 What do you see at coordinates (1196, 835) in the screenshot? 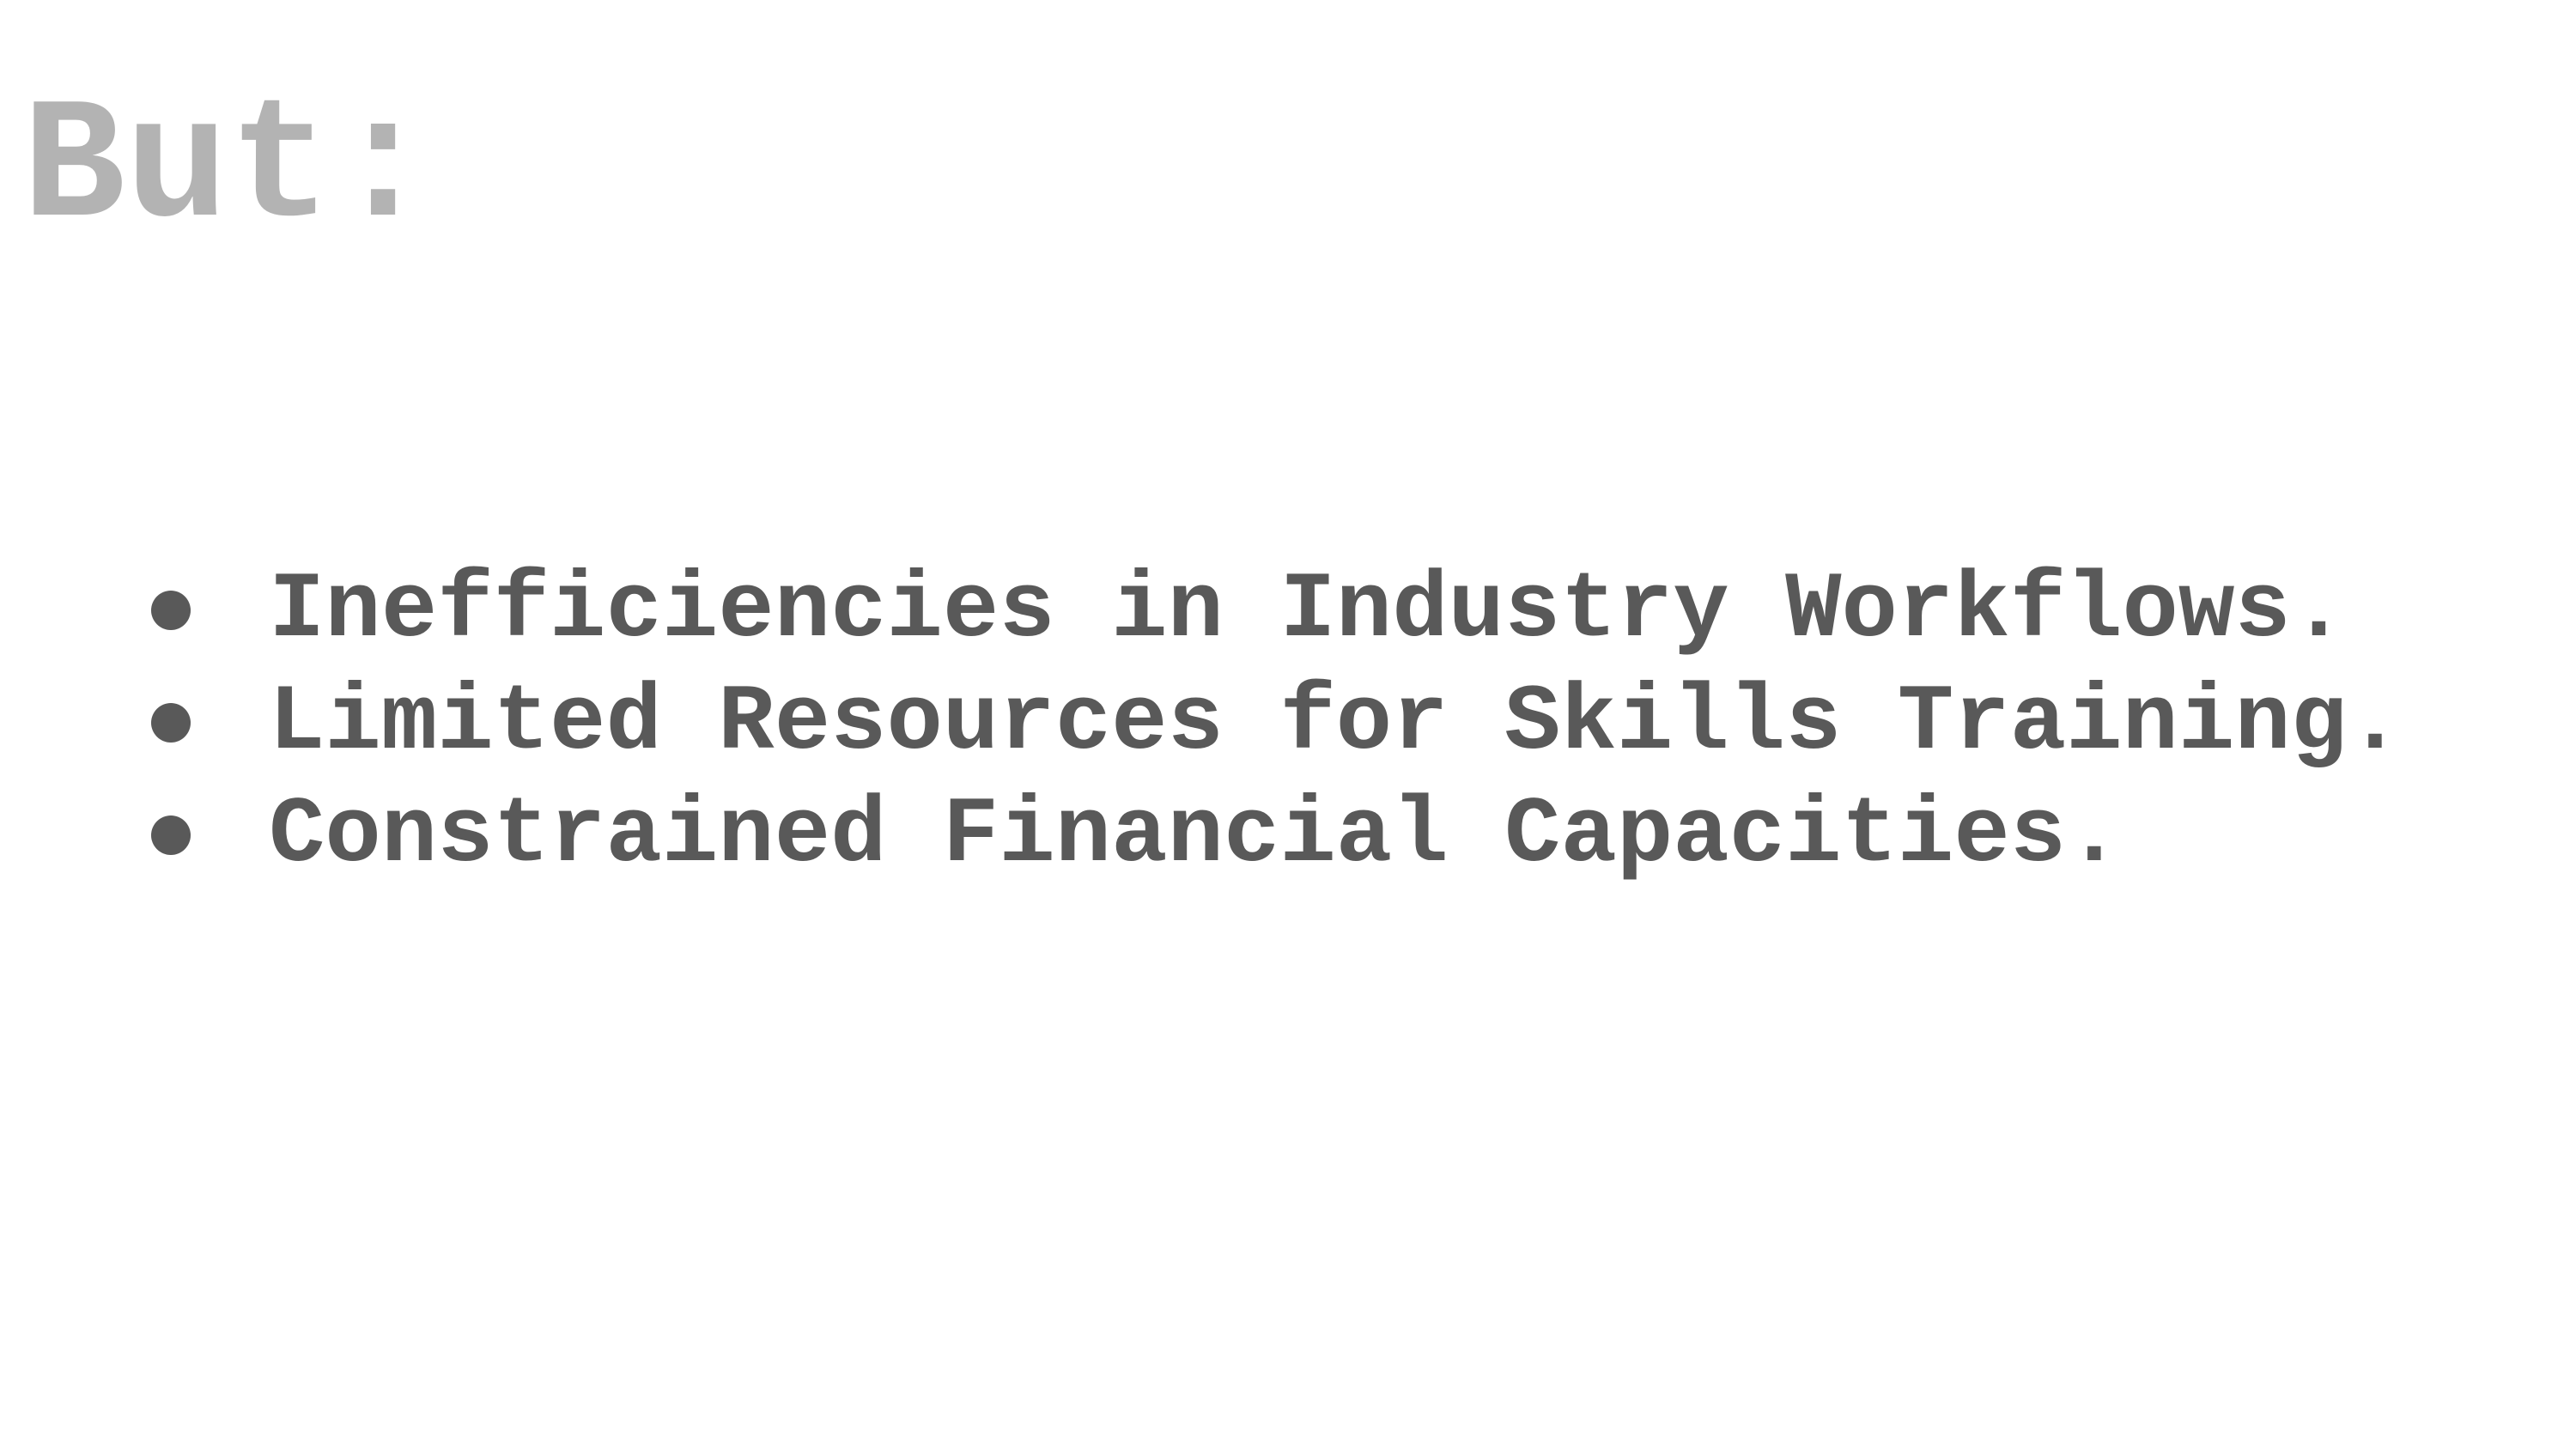
I see `bullet-text: Constrained Financial Capacities.` at bounding box center [1196, 835].